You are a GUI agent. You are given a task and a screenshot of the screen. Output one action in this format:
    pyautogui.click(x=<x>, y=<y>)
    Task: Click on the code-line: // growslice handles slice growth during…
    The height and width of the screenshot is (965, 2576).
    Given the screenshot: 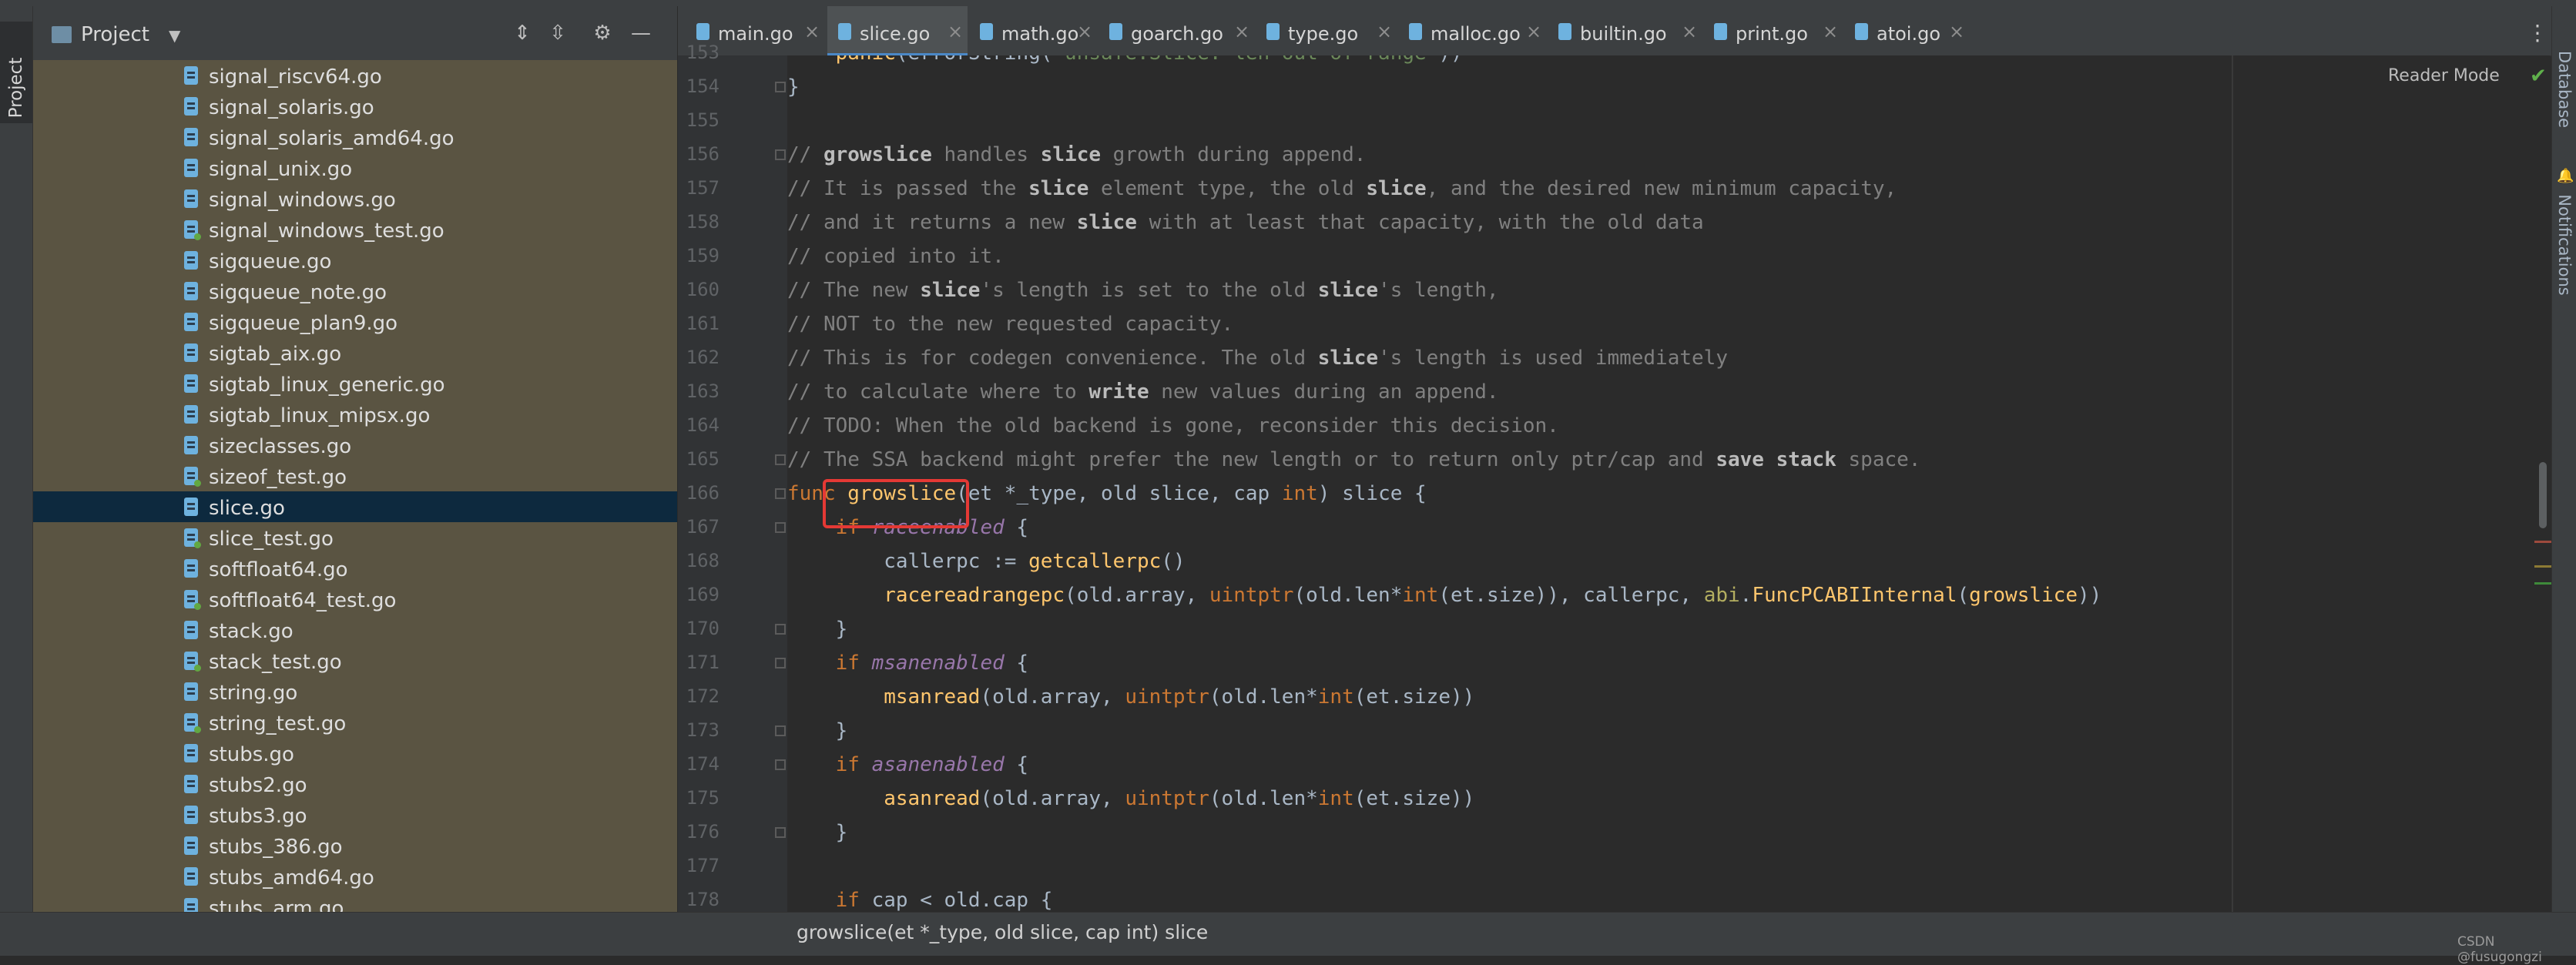 What is the action you would take?
    pyautogui.click(x=1076, y=154)
    